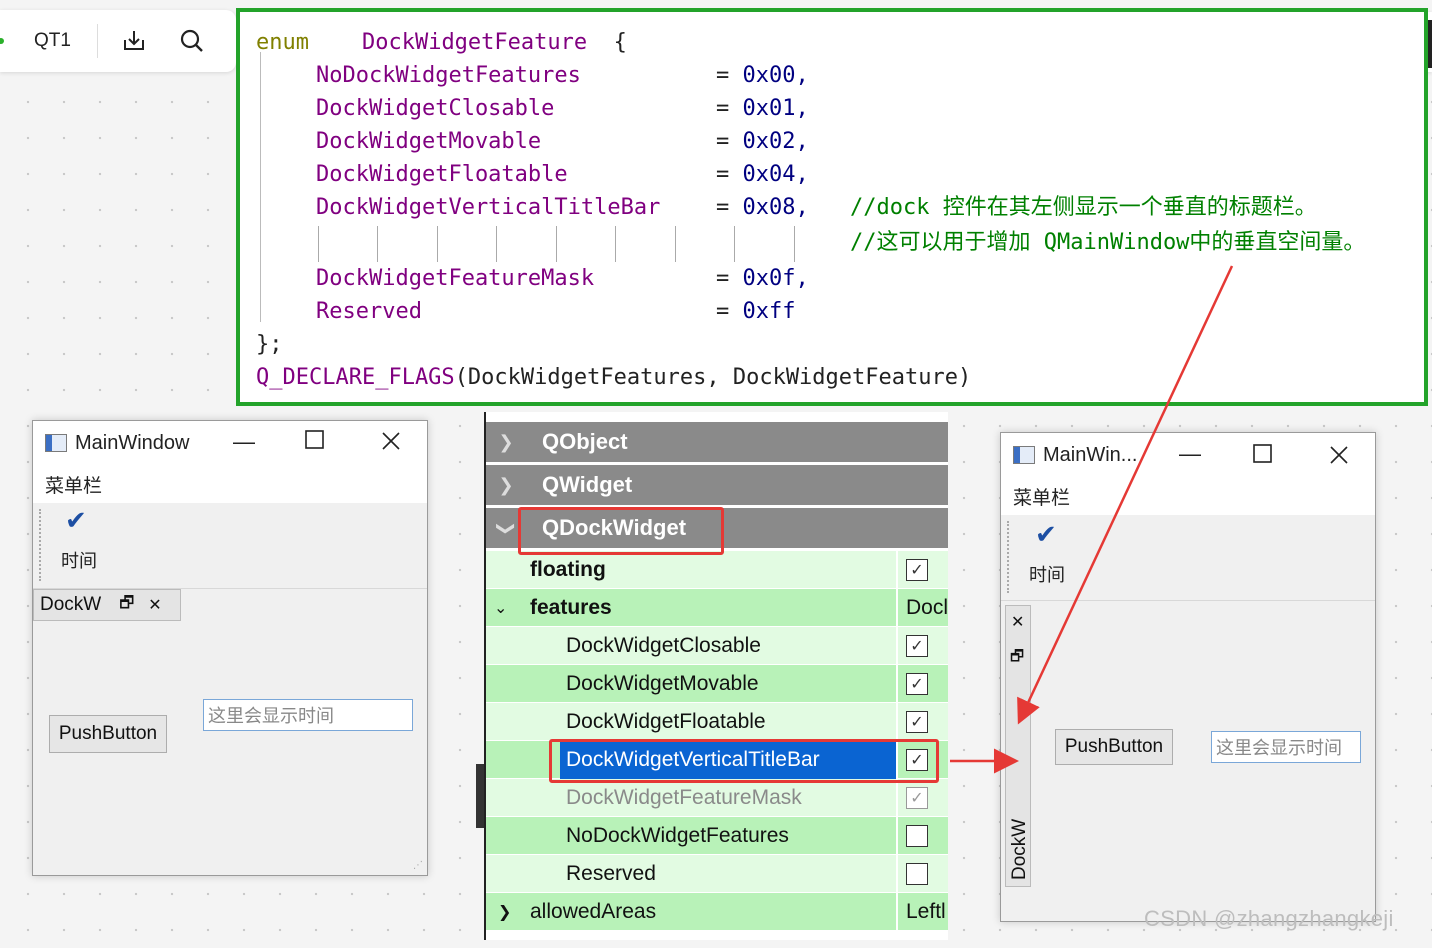  I want to click on arrow-comment-to-window, so click(1125, 495).